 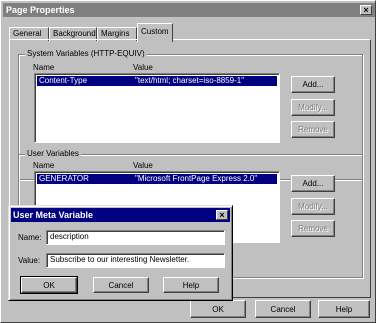 What do you see at coordinates (344, 309) in the screenshot?
I see `help-button: Help` at bounding box center [344, 309].